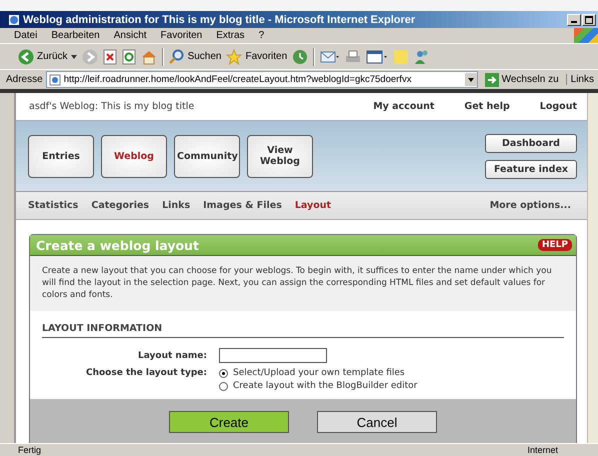  What do you see at coordinates (234, 56) in the screenshot?
I see `star-icon` at bounding box center [234, 56].